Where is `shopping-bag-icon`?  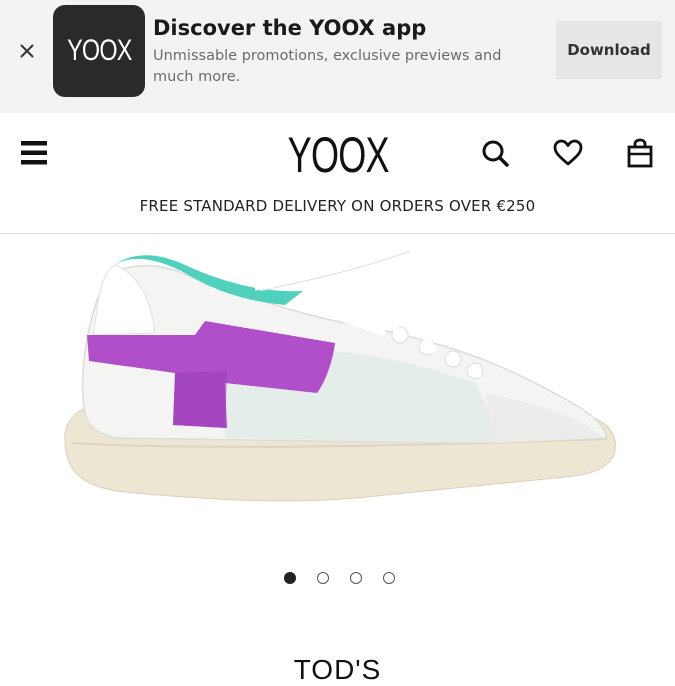 shopping-bag-icon is located at coordinates (640, 153).